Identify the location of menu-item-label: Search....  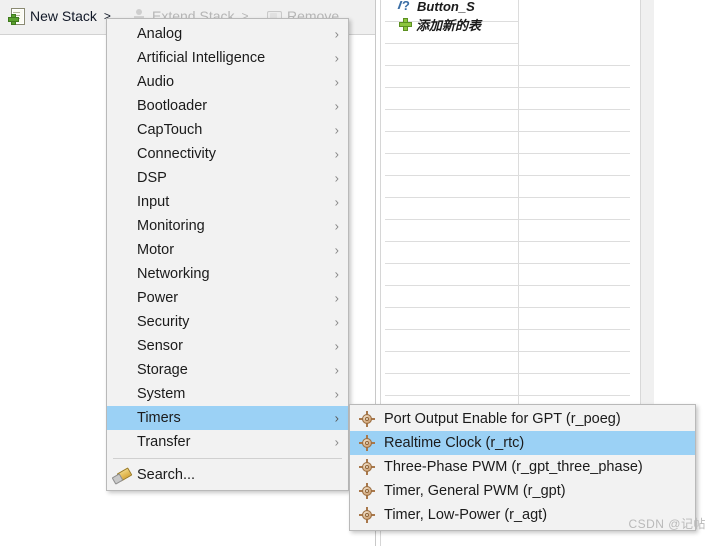
(166, 475).